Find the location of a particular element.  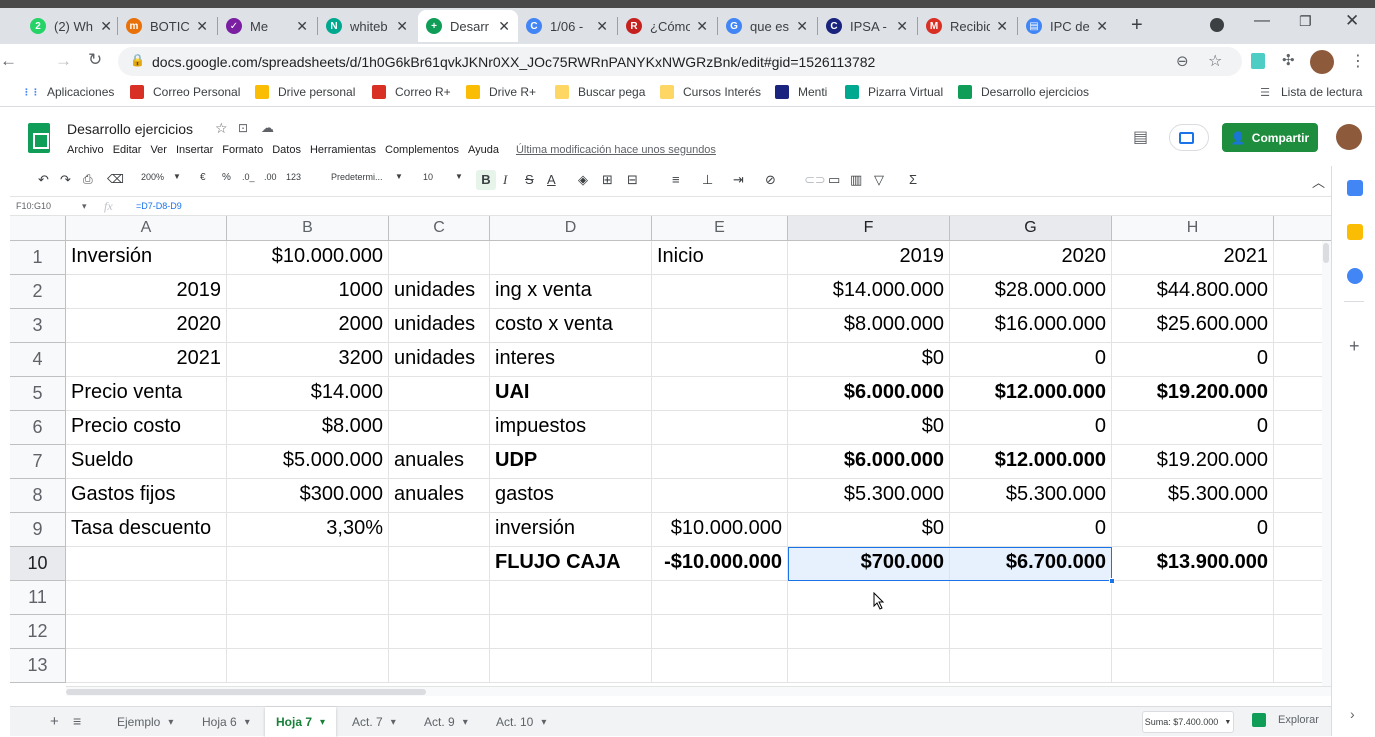

column-header-h: H is located at coordinates (1193, 228).